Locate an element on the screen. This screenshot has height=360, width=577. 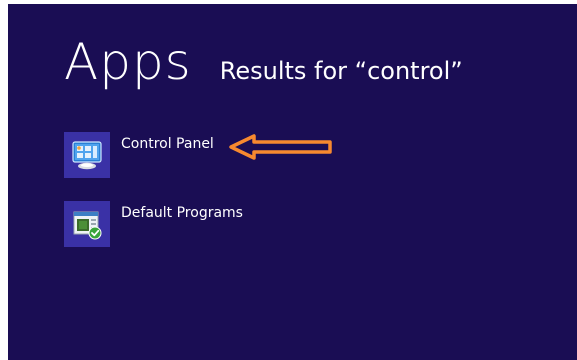
result-default-programs: Default Programs is located at coordinates (153, 224).